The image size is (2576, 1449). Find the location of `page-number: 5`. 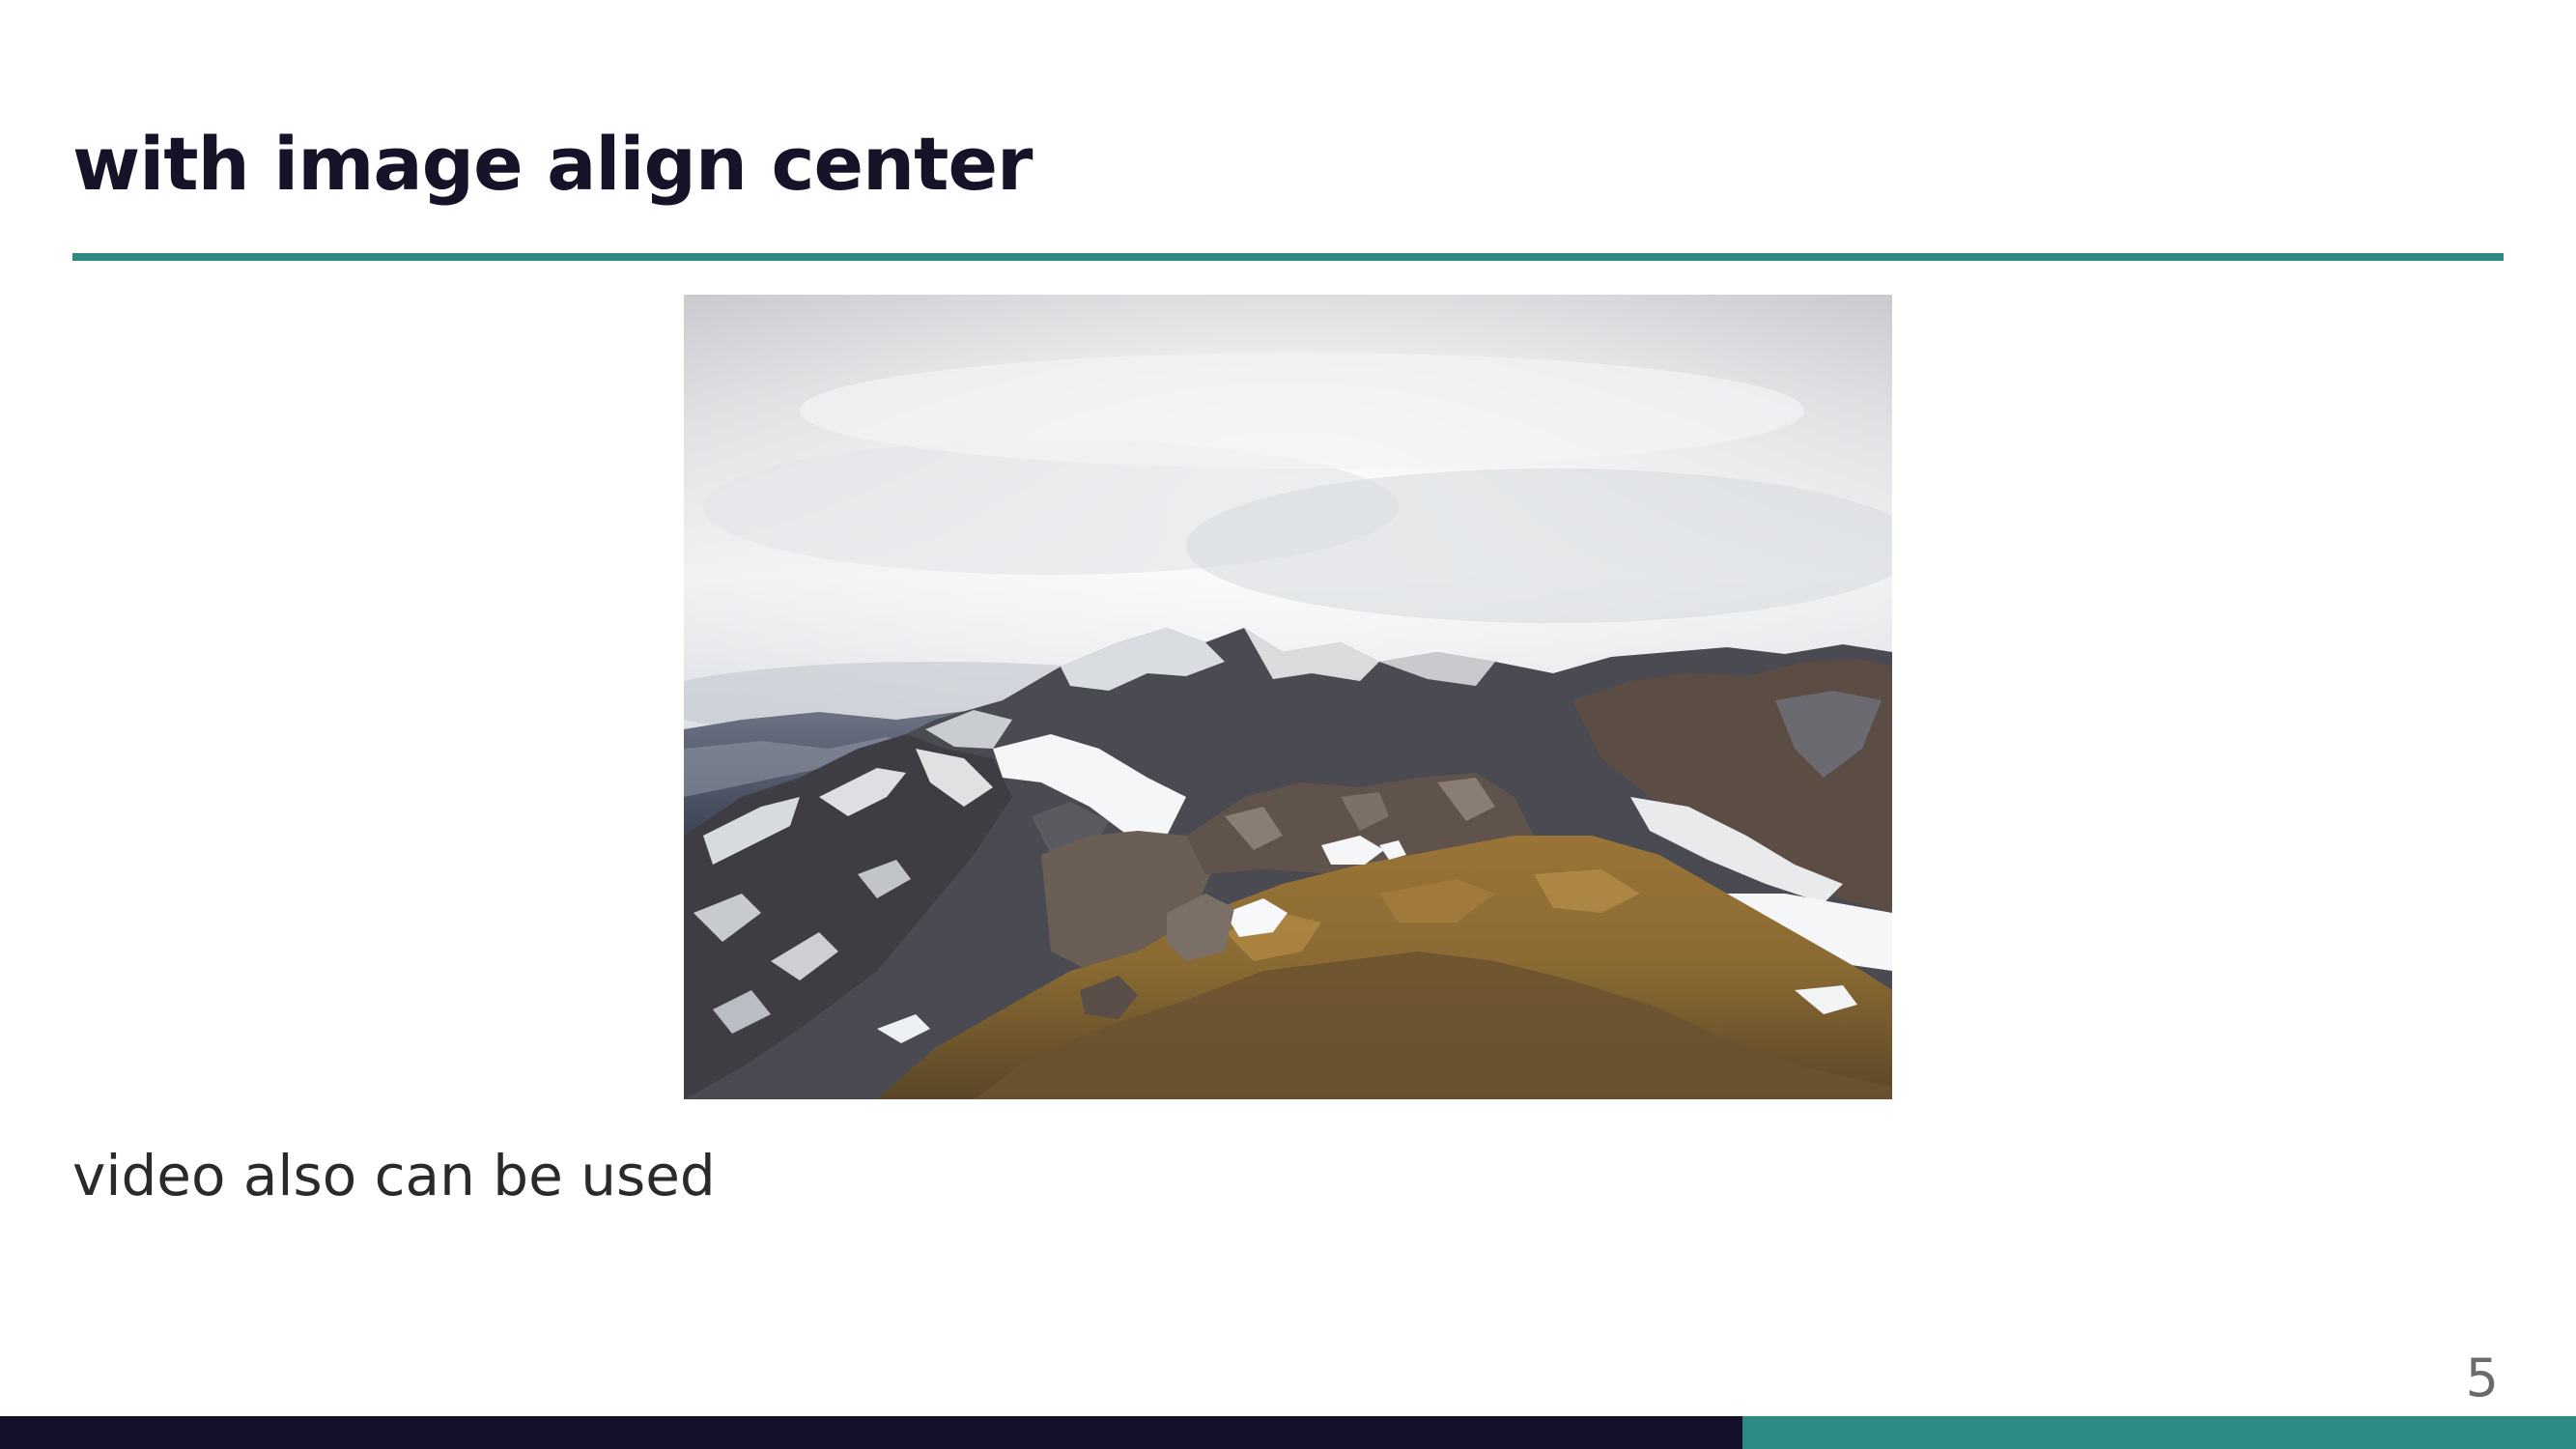

page-number: 5 is located at coordinates (2482, 1378).